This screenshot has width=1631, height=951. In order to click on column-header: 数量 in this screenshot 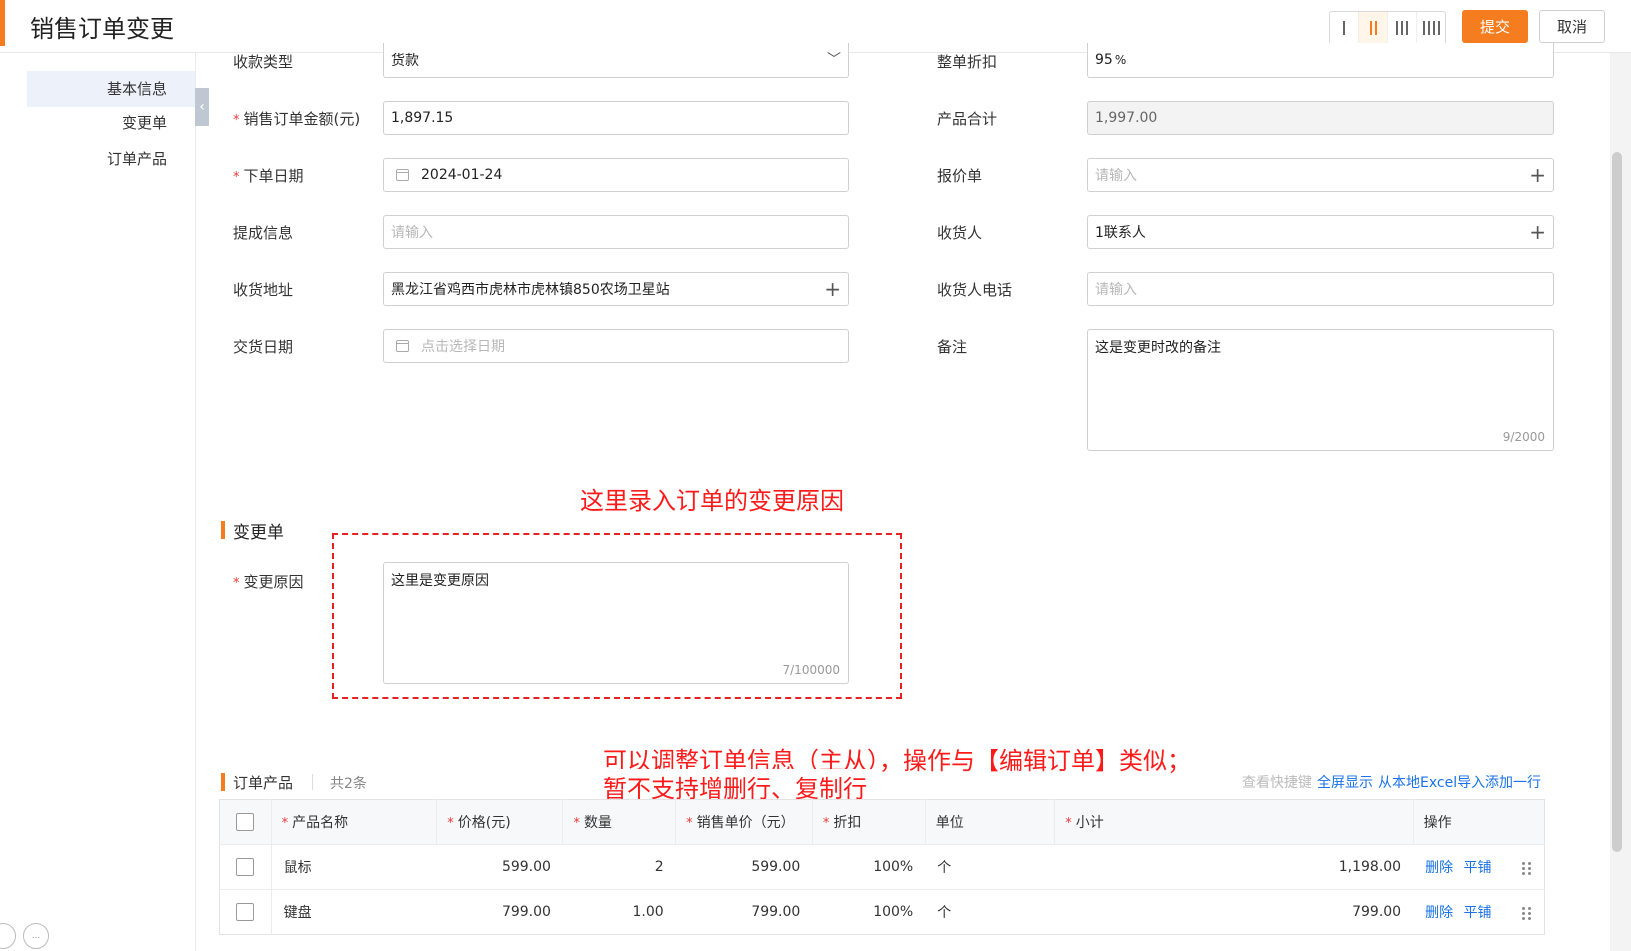, I will do `click(597, 823)`.